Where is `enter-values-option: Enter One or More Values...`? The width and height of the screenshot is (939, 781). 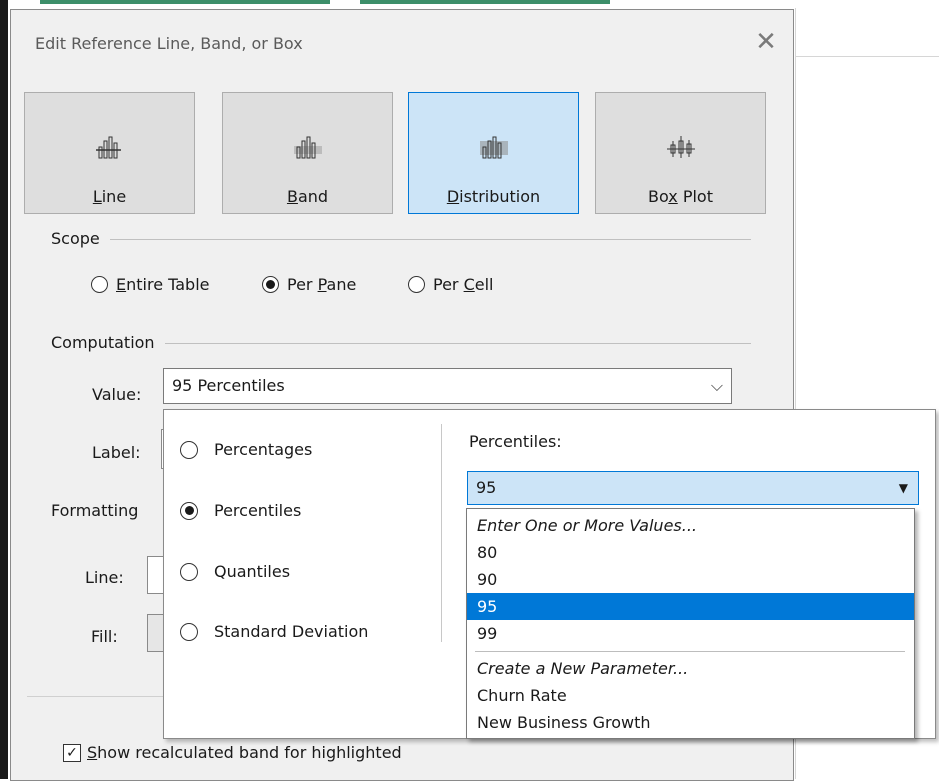
enter-values-option: Enter One or More Values... is located at coordinates (690, 525).